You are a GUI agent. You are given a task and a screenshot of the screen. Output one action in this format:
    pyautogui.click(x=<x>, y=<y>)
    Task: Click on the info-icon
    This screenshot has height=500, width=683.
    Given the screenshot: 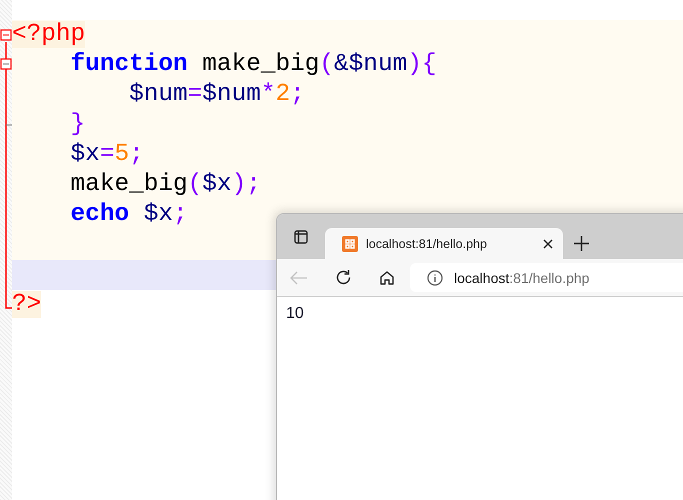 What is the action you would take?
    pyautogui.click(x=435, y=278)
    